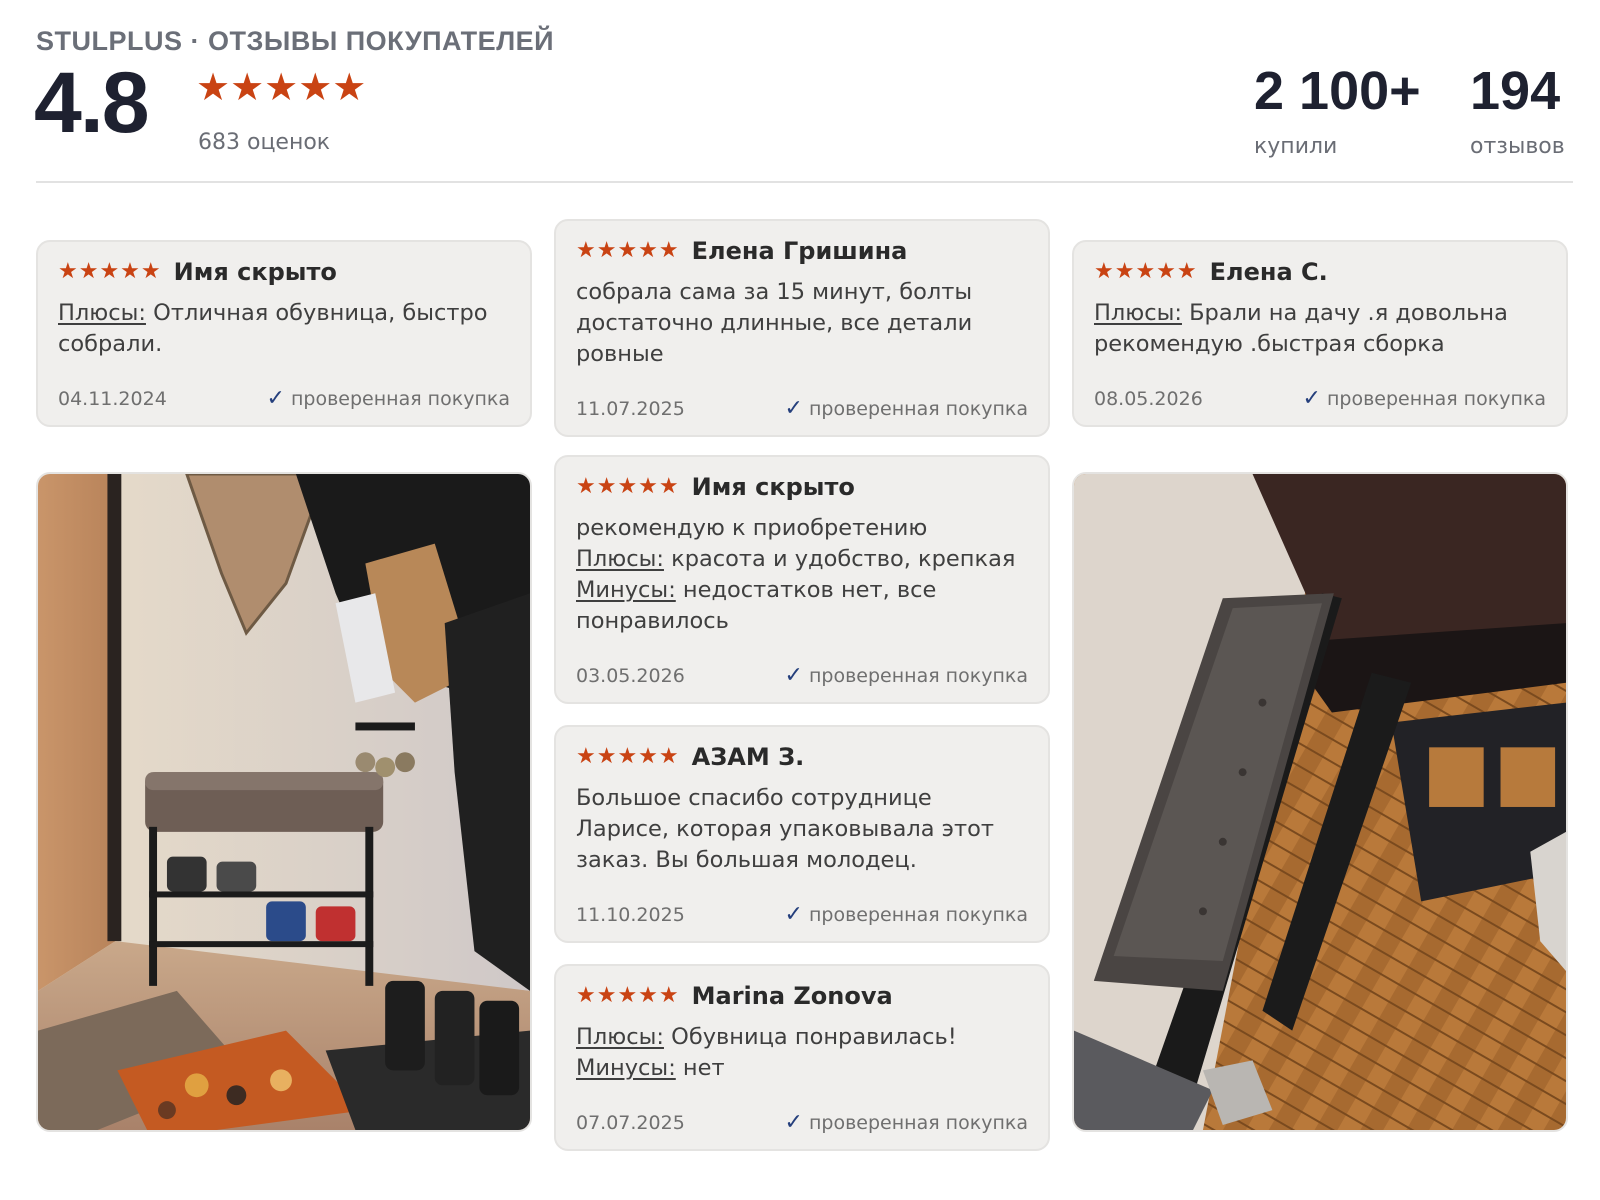 The image size is (1600, 1200). I want to click on review-body: Плюсы: Обувница понравилась! Минусы: нет, so click(802, 1053).